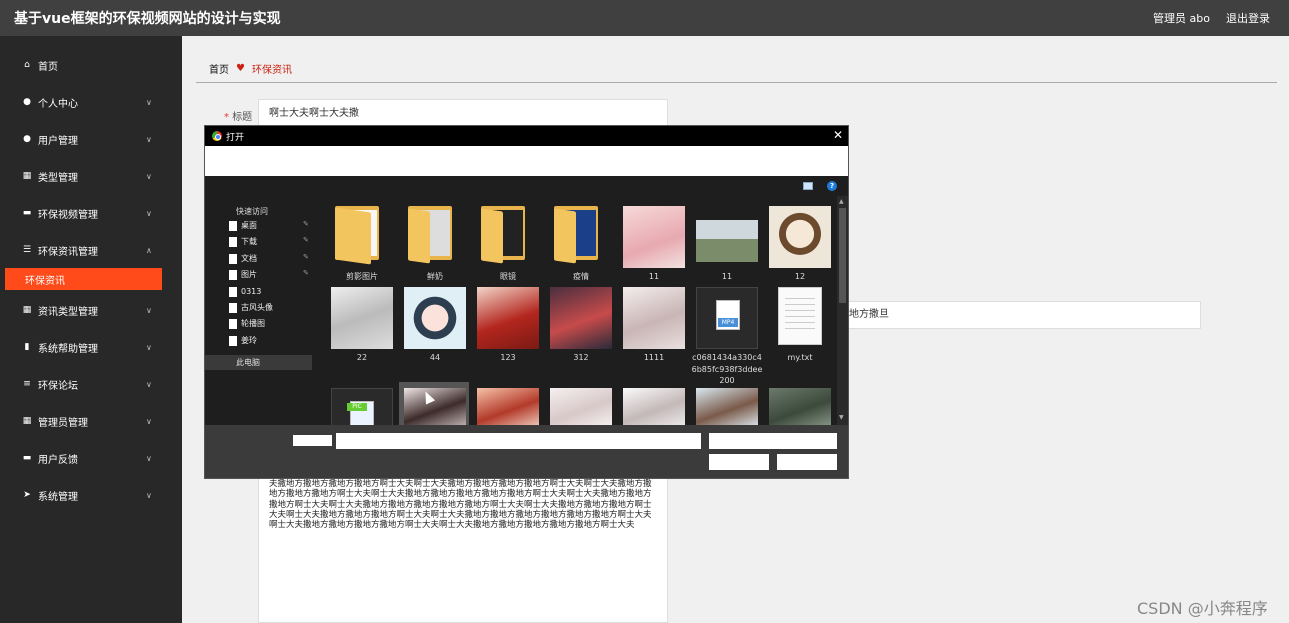  What do you see at coordinates (91, 102) in the screenshot?
I see `sidebar-item-profile: ● 个人中心 ∨` at bounding box center [91, 102].